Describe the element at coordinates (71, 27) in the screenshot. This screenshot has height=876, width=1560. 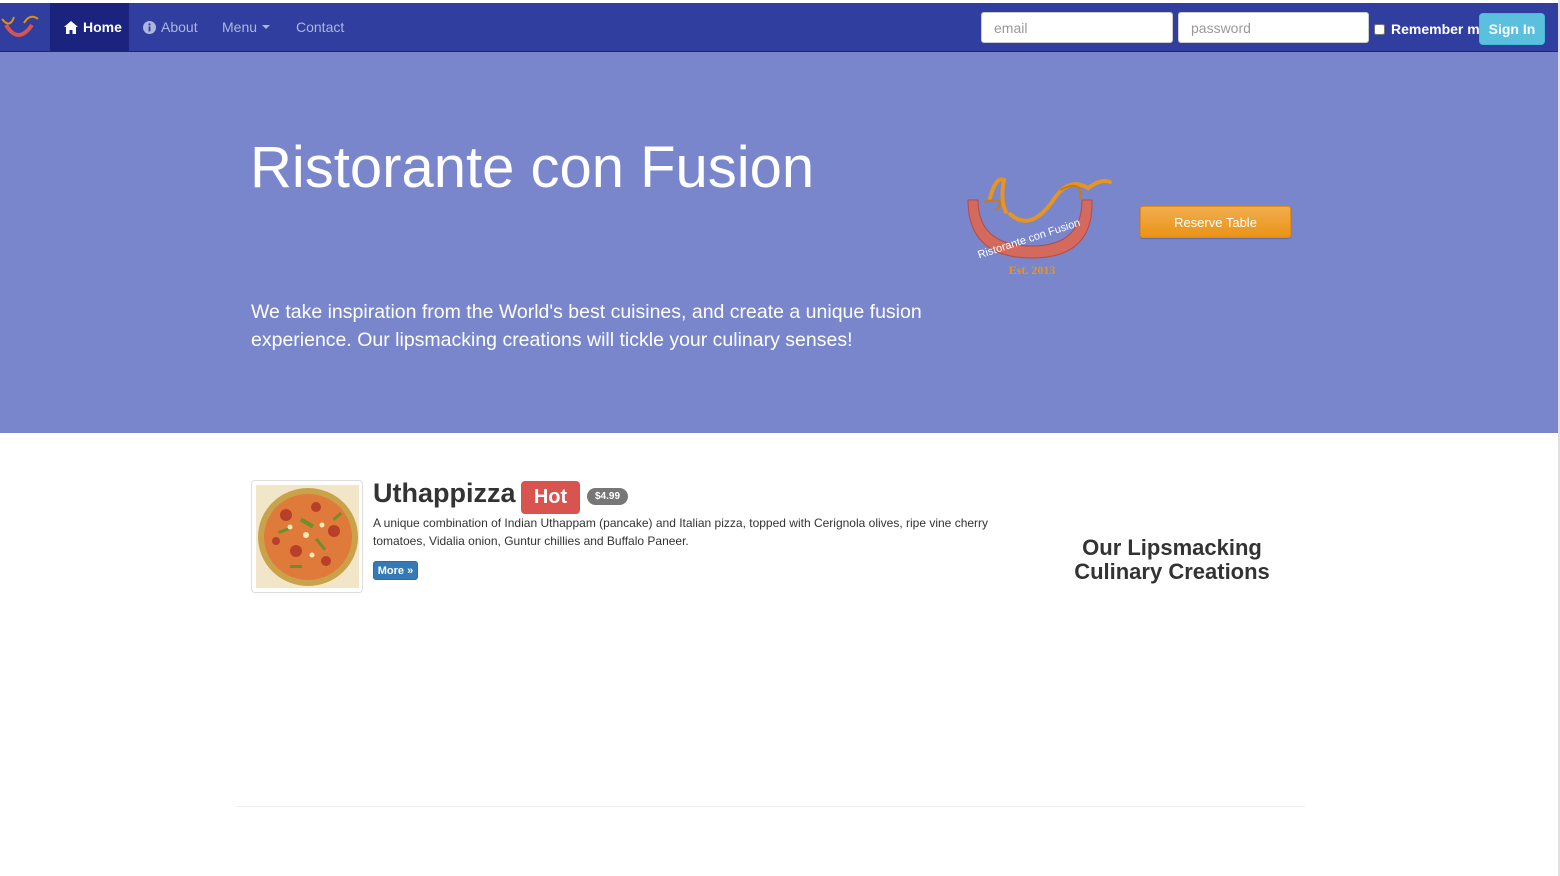
I see `home-icon` at that location.